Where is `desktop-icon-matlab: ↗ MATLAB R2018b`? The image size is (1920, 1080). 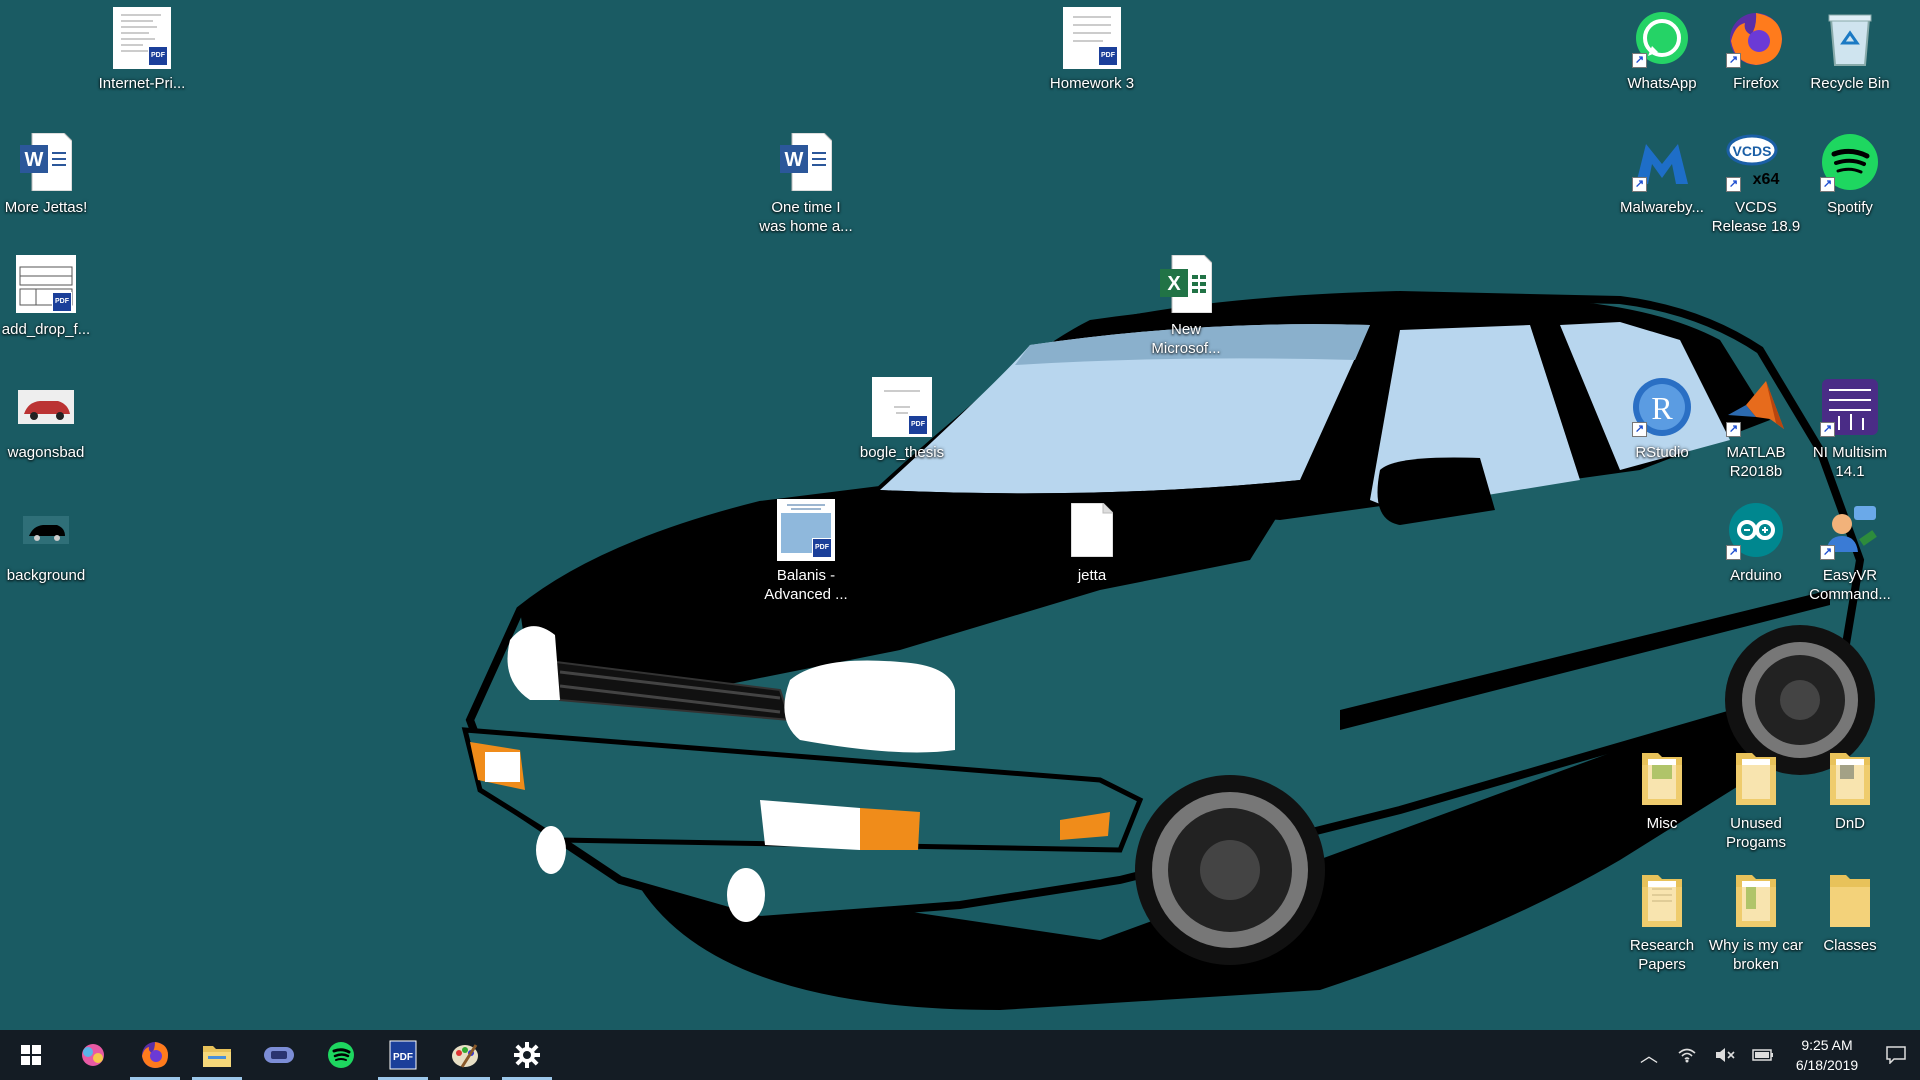 desktop-icon-matlab: ↗ MATLAB R2018b is located at coordinates (1756, 428).